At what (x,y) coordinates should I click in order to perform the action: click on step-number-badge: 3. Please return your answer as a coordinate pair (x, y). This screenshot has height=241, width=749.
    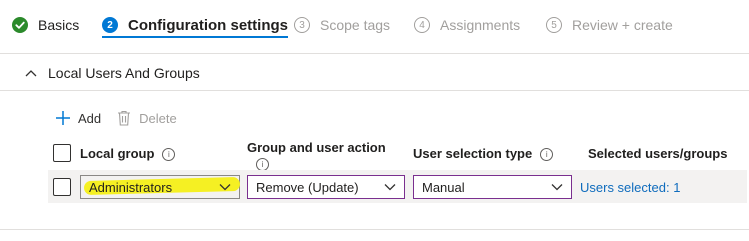
    Looking at the image, I should click on (302, 25).